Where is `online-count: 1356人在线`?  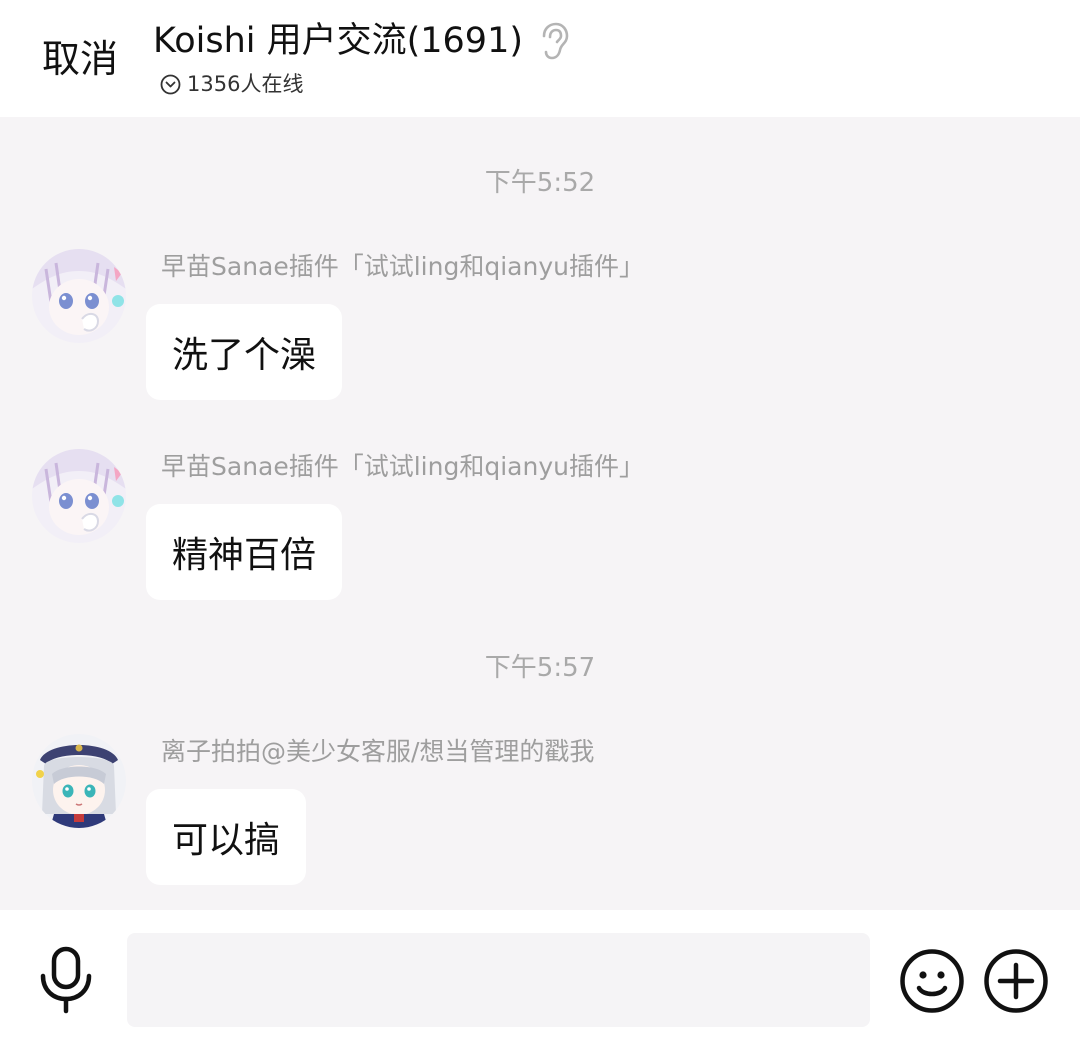
online-count: 1356人在线 is located at coordinates (245, 84).